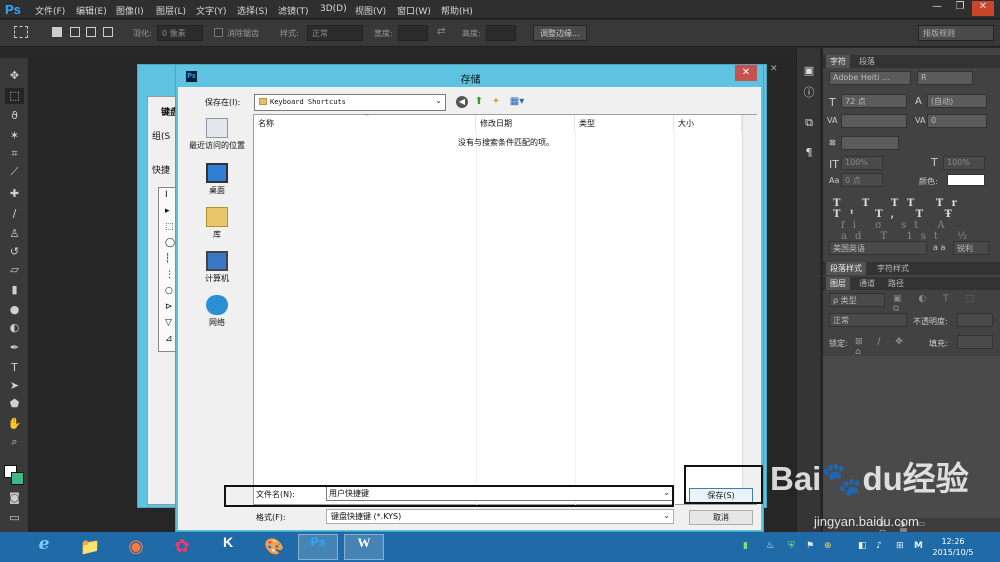 This screenshot has width=1000, height=562. I want to click on brush-tool-icon: ∕, so click(14, 214).